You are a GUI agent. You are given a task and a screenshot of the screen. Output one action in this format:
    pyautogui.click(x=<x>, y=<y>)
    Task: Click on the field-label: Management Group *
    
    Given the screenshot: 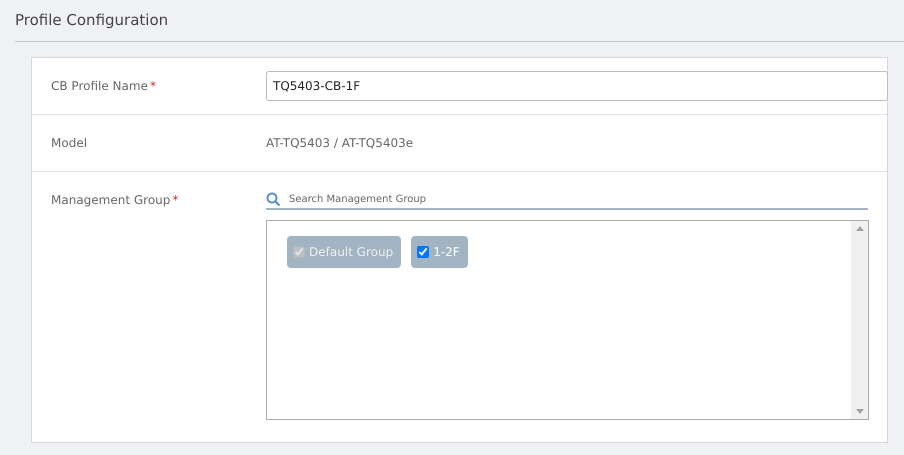 What is the action you would take?
    pyautogui.click(x=115, y=199)
    